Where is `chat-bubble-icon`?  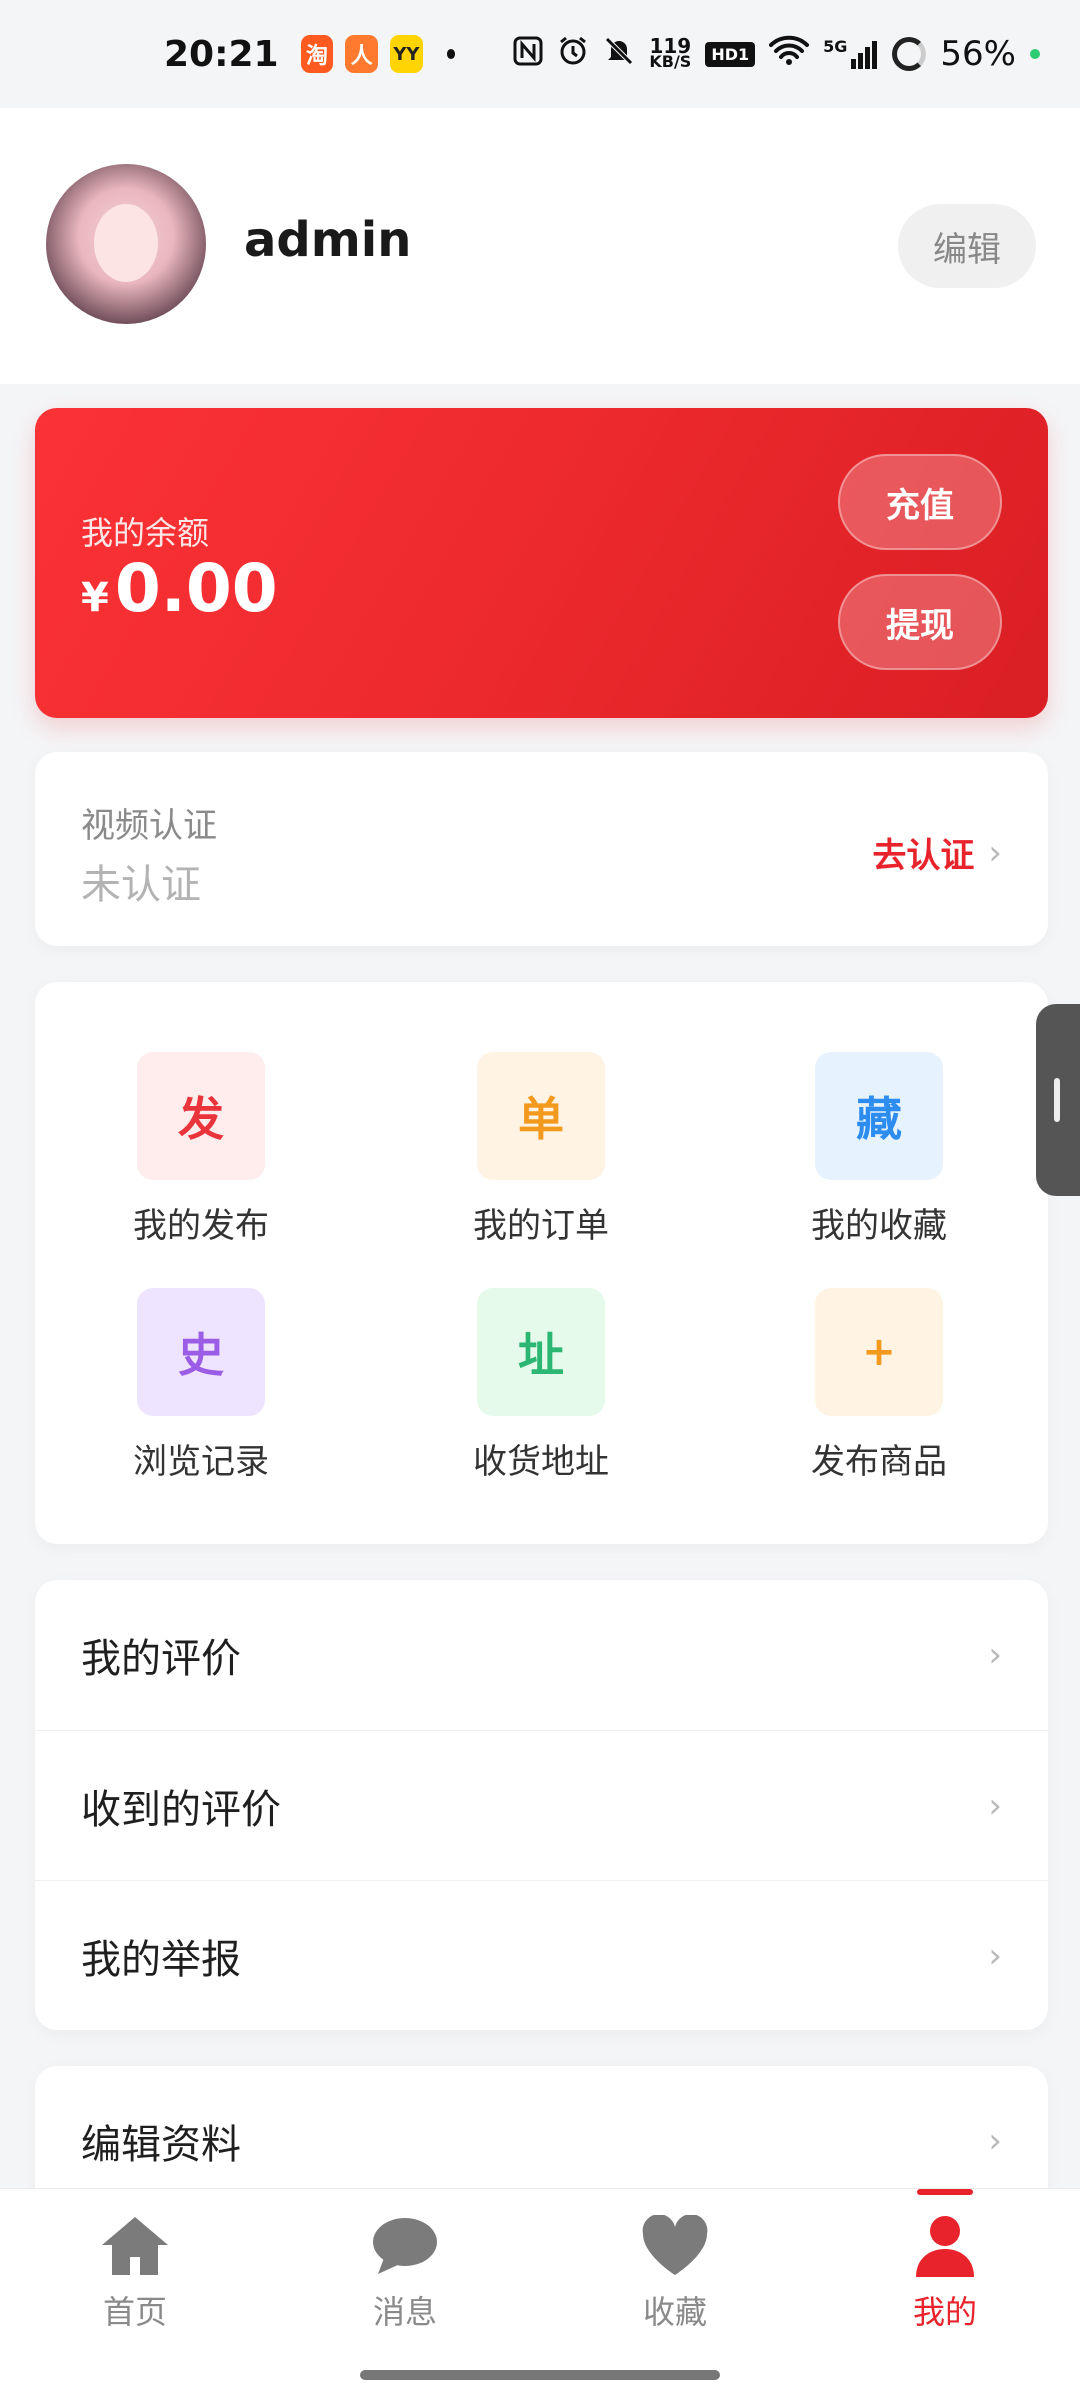 chat-bubble-icon is located at coordinates (405, 2246).